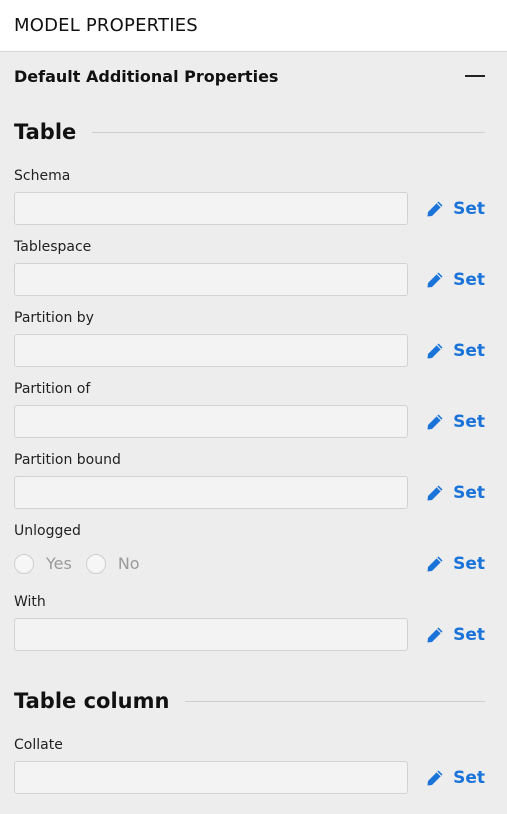 This screenshot has width=507, height=814. What do you see at coordinates (77, 563) in the screenshot?
I see `unlogged-radio-group: Yes No` at bounding box center [77, 563].